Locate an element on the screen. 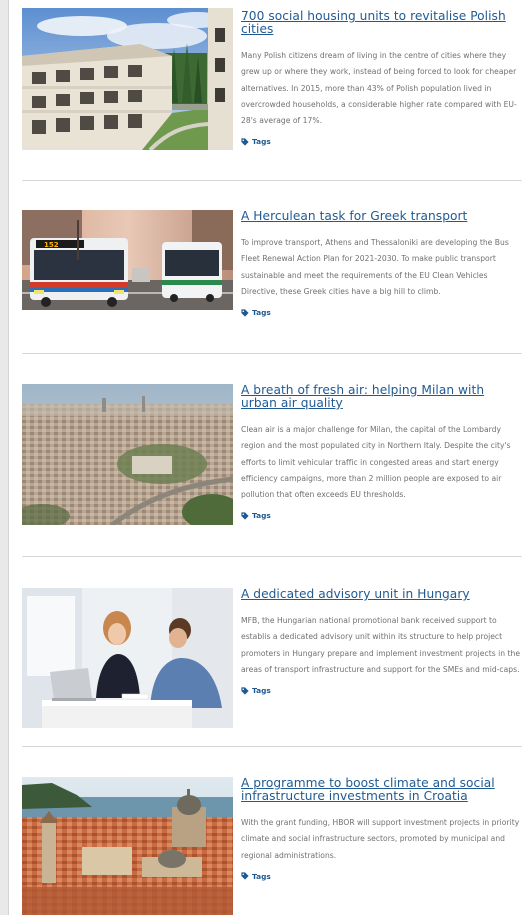 This screenshot has width=522, height=915. article-title-link: A Herculean task for Greek transport is located at coordinates (381, 216).